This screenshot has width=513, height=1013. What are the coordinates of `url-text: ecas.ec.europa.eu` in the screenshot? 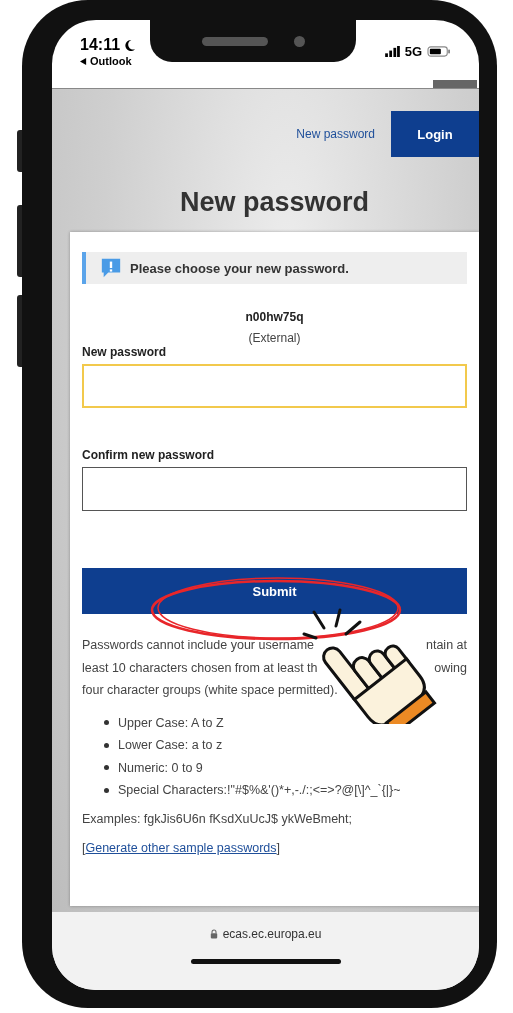 It's located at (272, 934).